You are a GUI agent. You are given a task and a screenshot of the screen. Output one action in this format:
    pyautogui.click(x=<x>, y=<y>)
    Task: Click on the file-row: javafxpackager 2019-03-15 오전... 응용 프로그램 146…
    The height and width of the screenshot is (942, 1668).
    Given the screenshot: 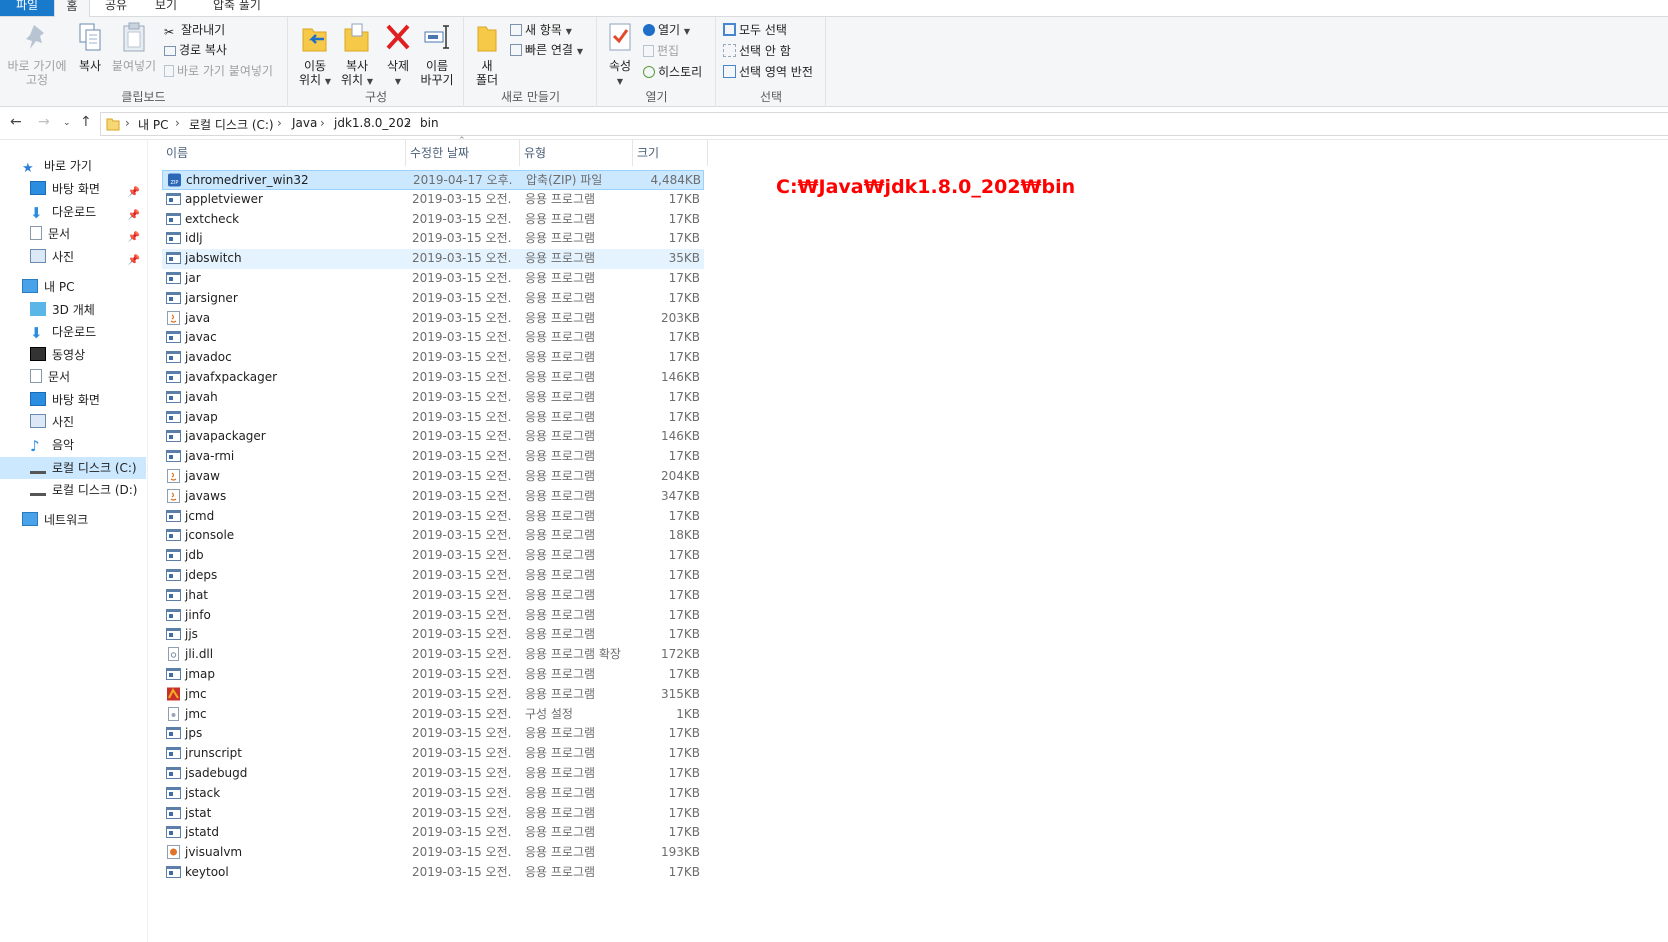 What is the action you would take?
    pyautogui.click(x=433, y=378)
    